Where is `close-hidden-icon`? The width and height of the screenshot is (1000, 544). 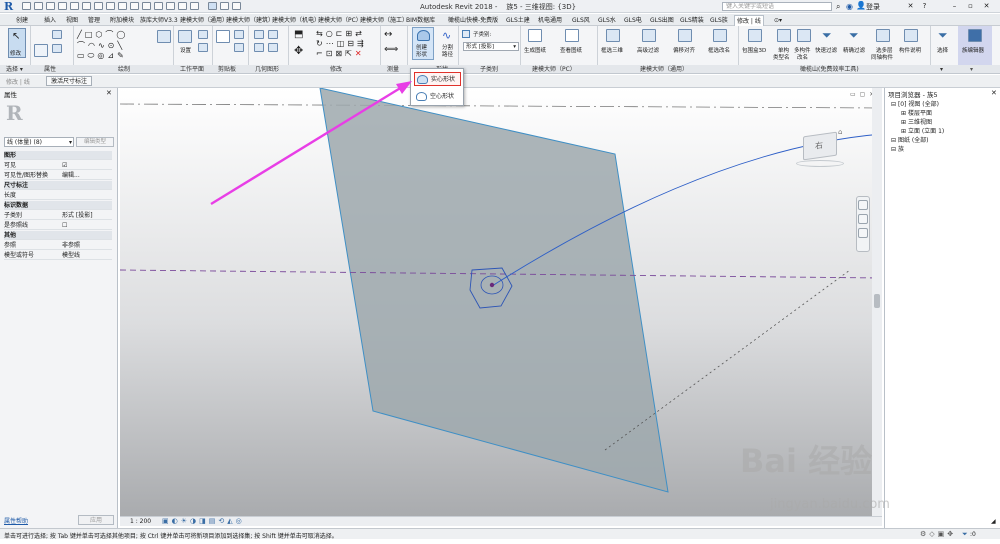
close-hidden-icon is located at coordinates (170, 6).